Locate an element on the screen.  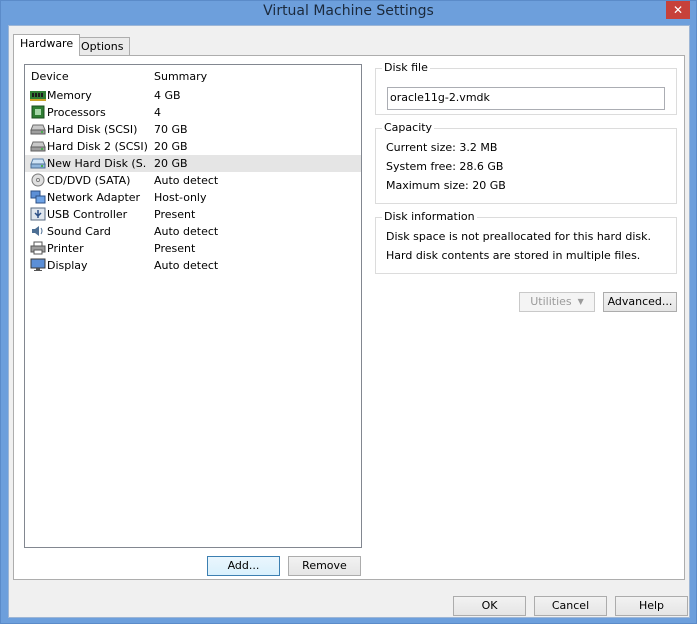
tab-hardware: Hardware is located at coordinates (47, 45).